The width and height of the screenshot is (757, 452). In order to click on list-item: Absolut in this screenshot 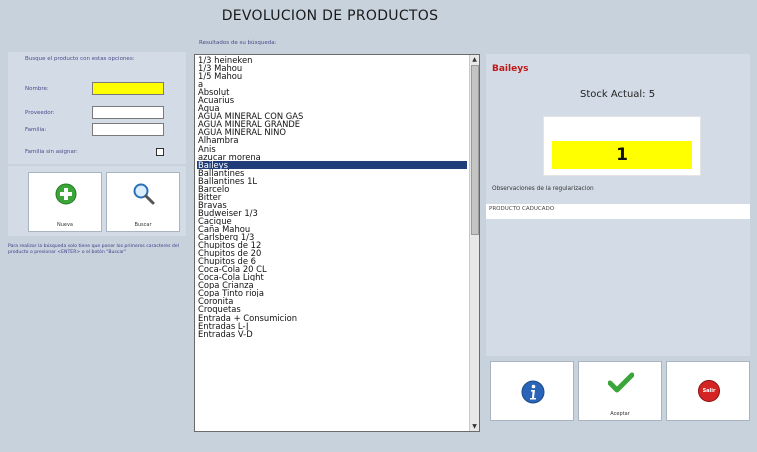, I will do `click(332, 92)`.